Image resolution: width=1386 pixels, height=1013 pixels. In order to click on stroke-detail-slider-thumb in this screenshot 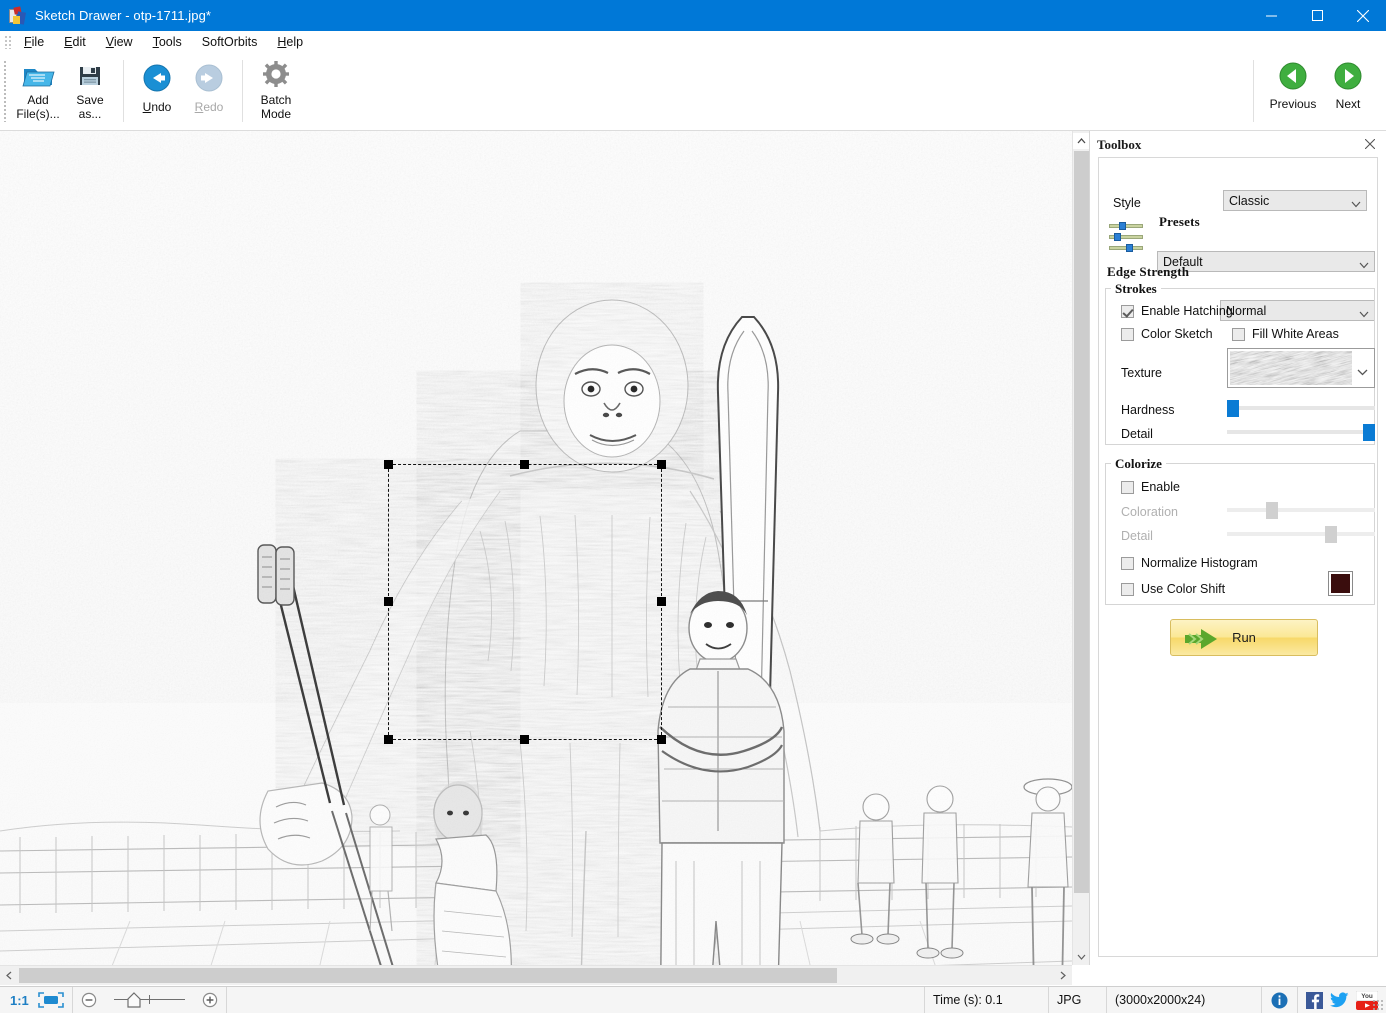, I will do `click(1369, 432)`.